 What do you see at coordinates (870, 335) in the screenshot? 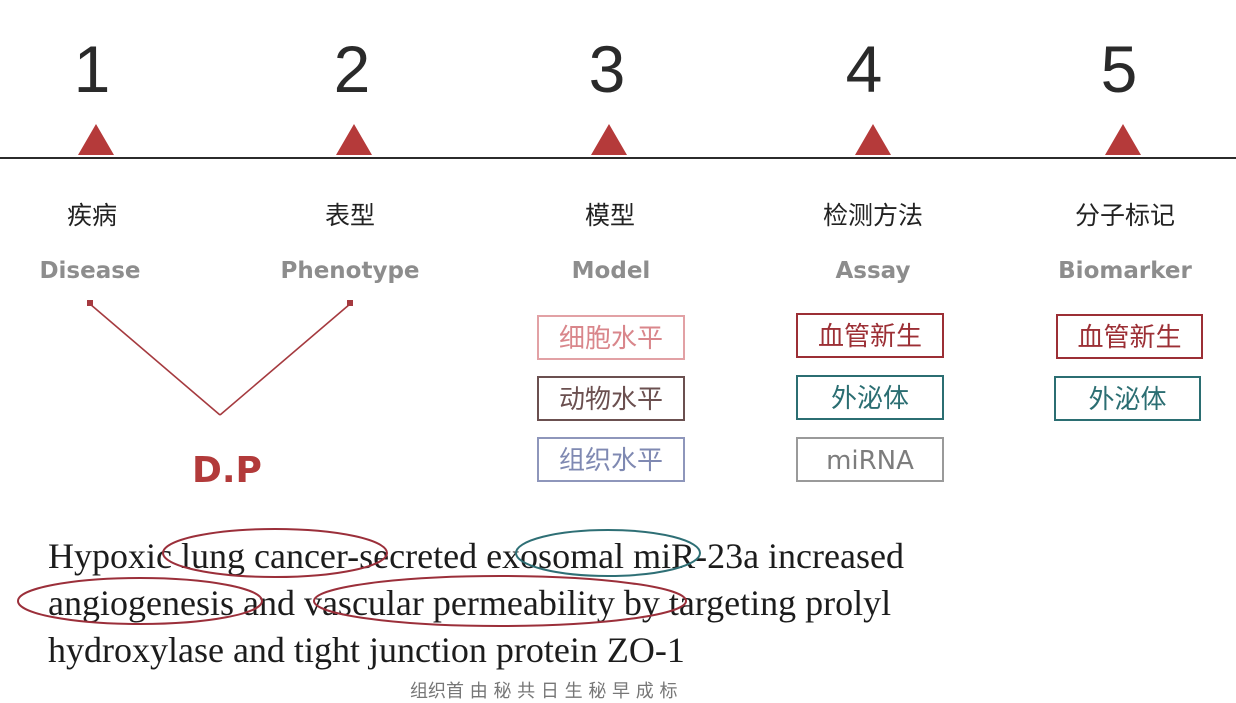
I see `assay-box-angiogenesis: 血管新生` at bounding box center [870, 335].